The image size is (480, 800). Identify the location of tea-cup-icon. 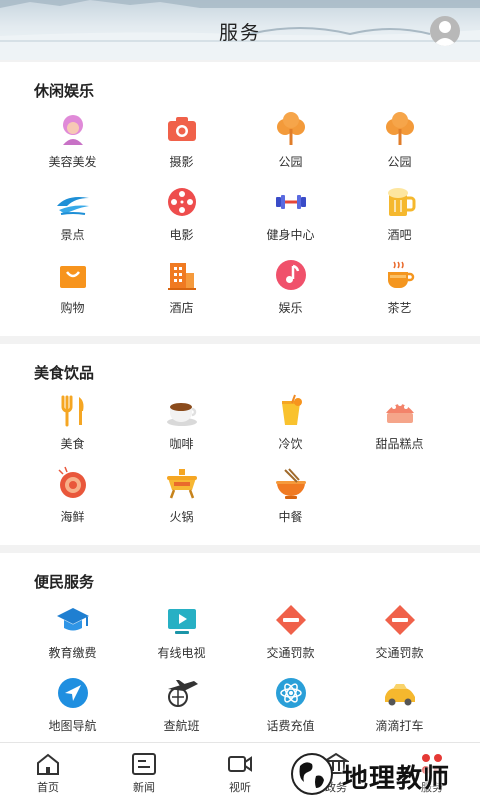
(400, 275).